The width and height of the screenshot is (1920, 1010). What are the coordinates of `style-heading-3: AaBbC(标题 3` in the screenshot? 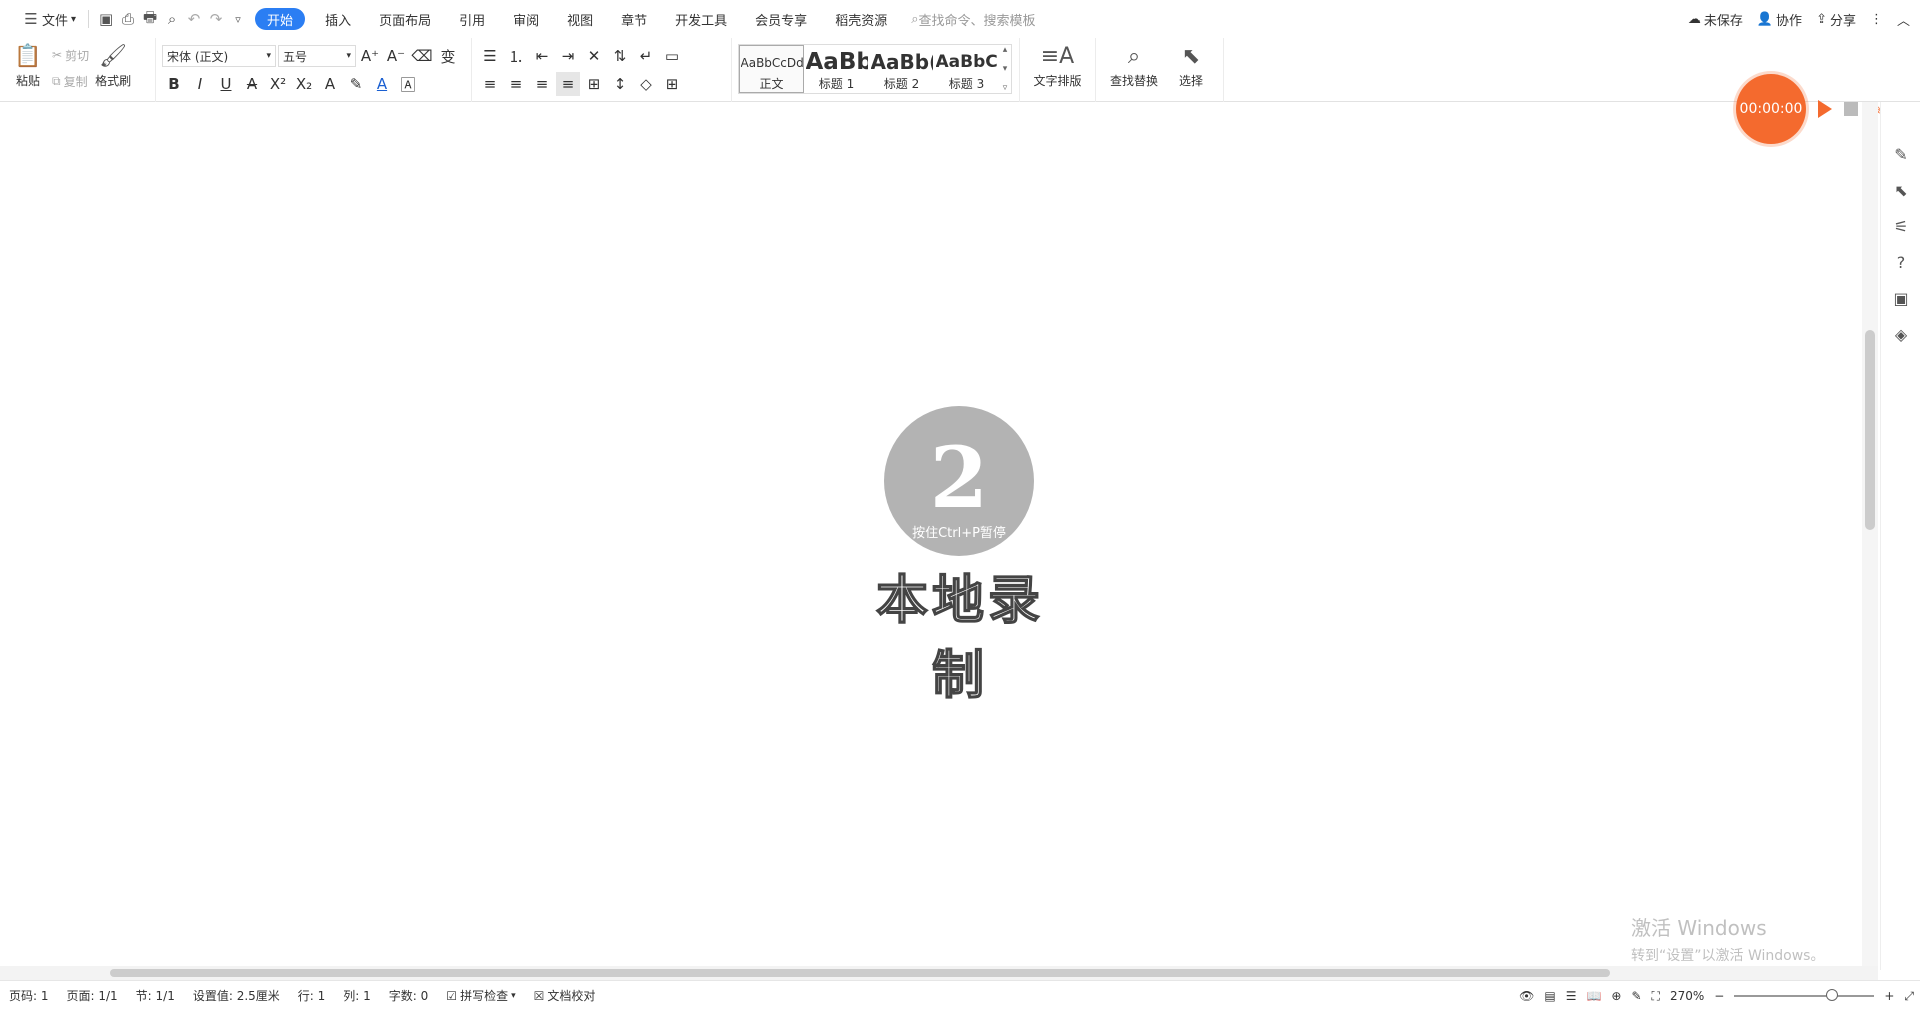 It's located at (966, 69).